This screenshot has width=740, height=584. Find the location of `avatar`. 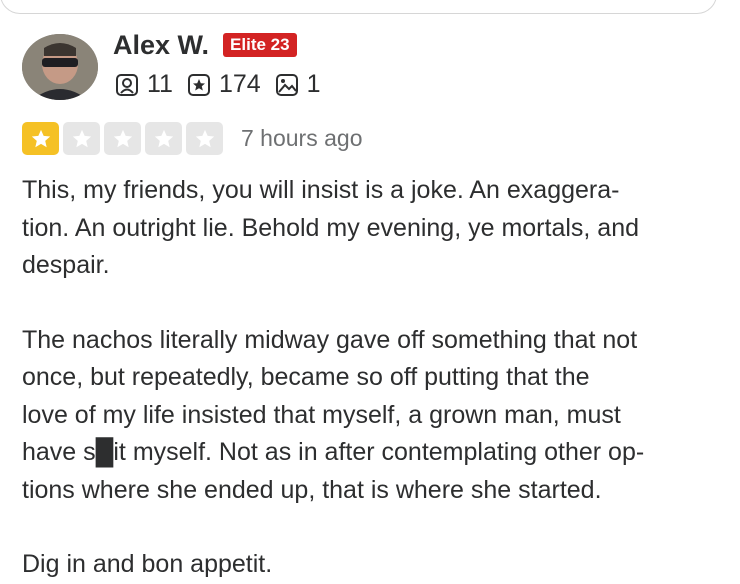

avatar is located at coordinates (60, 67).